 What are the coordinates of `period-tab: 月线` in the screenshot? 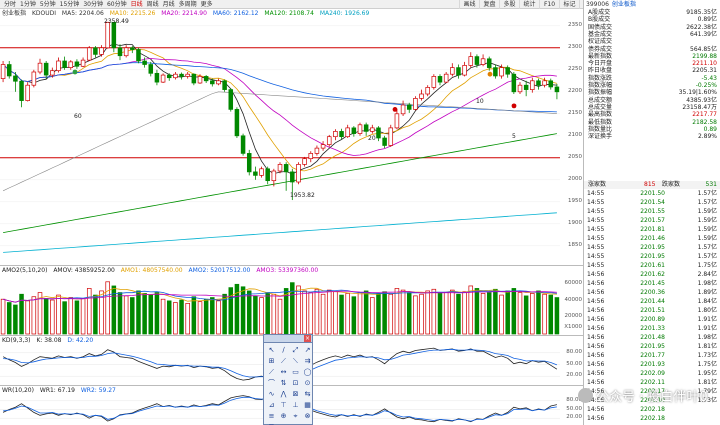 It's located at (169, 4).